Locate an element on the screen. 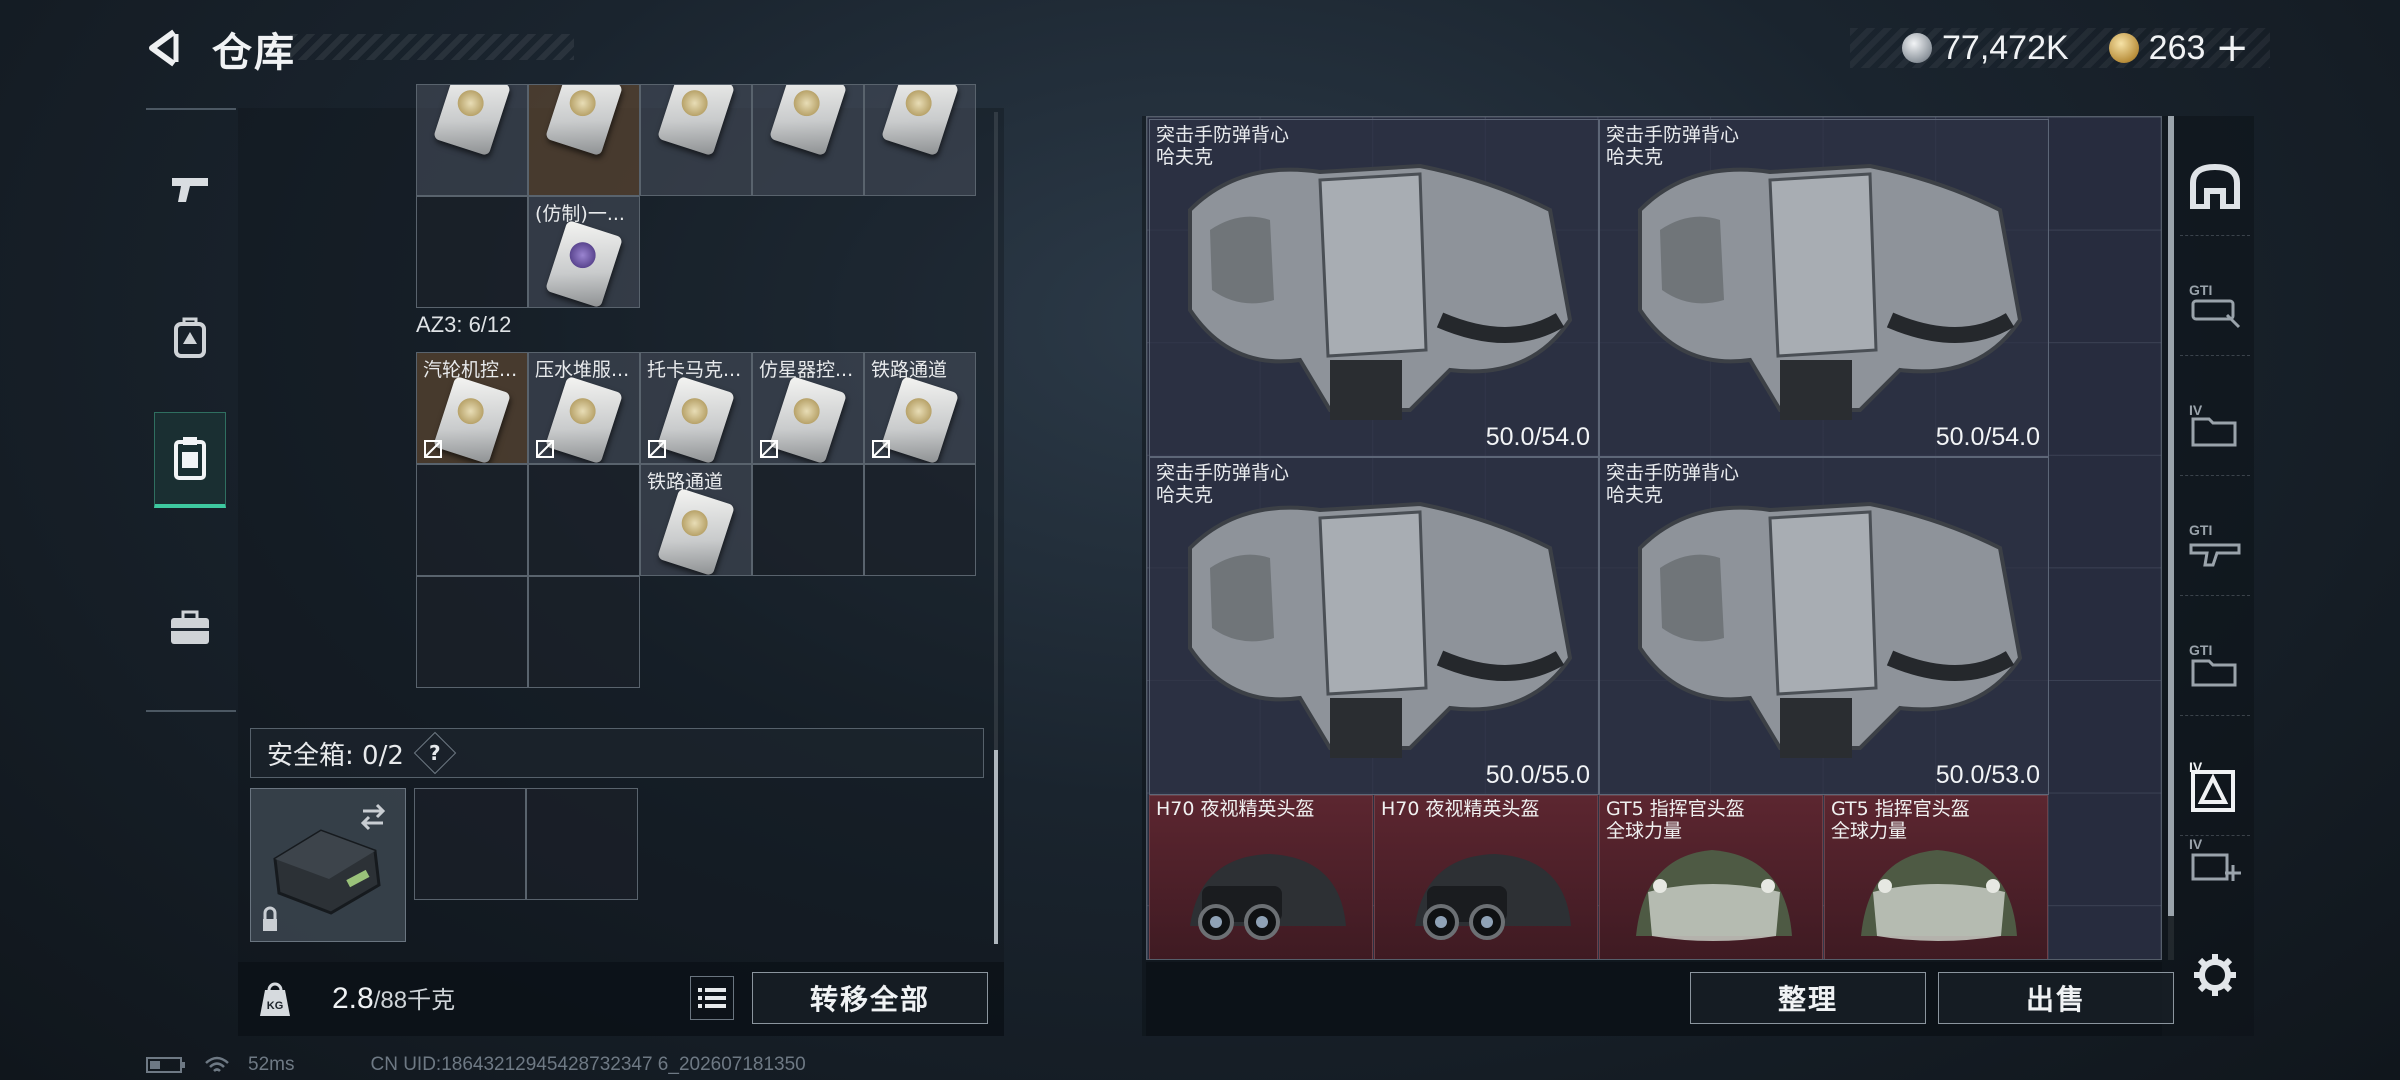 The width and height of the screenshot is (2400, 1080). gear-icon is located at coordinates (2215, 975).